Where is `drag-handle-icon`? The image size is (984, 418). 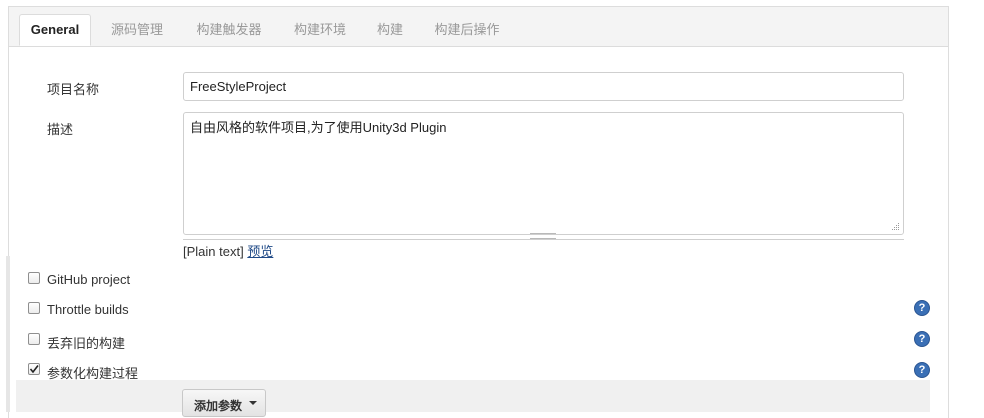
drag-handle-icon is located at coordinates (543, 236).